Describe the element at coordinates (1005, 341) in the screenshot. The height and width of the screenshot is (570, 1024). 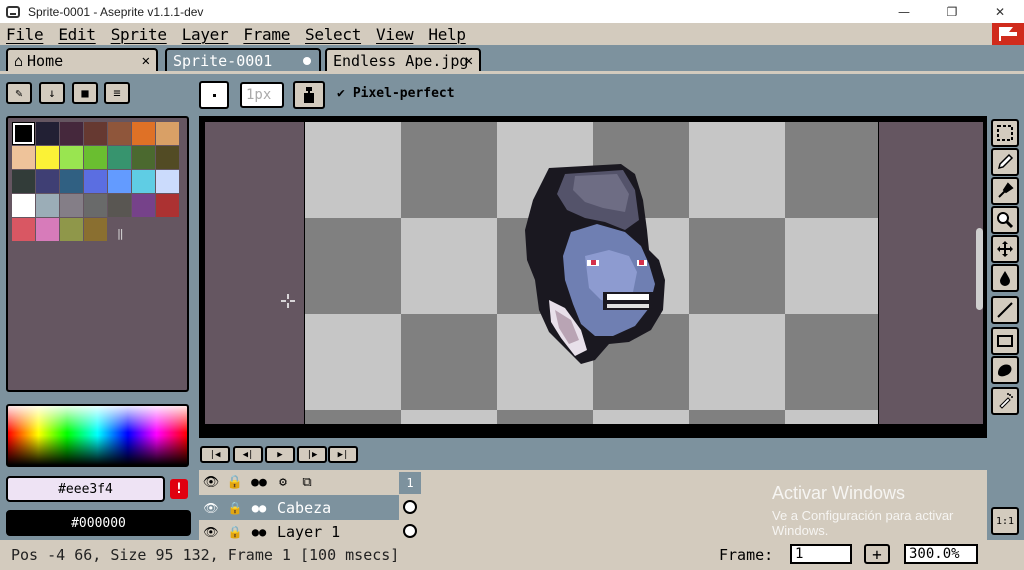
I see `rectangle-tool-button` at that location.